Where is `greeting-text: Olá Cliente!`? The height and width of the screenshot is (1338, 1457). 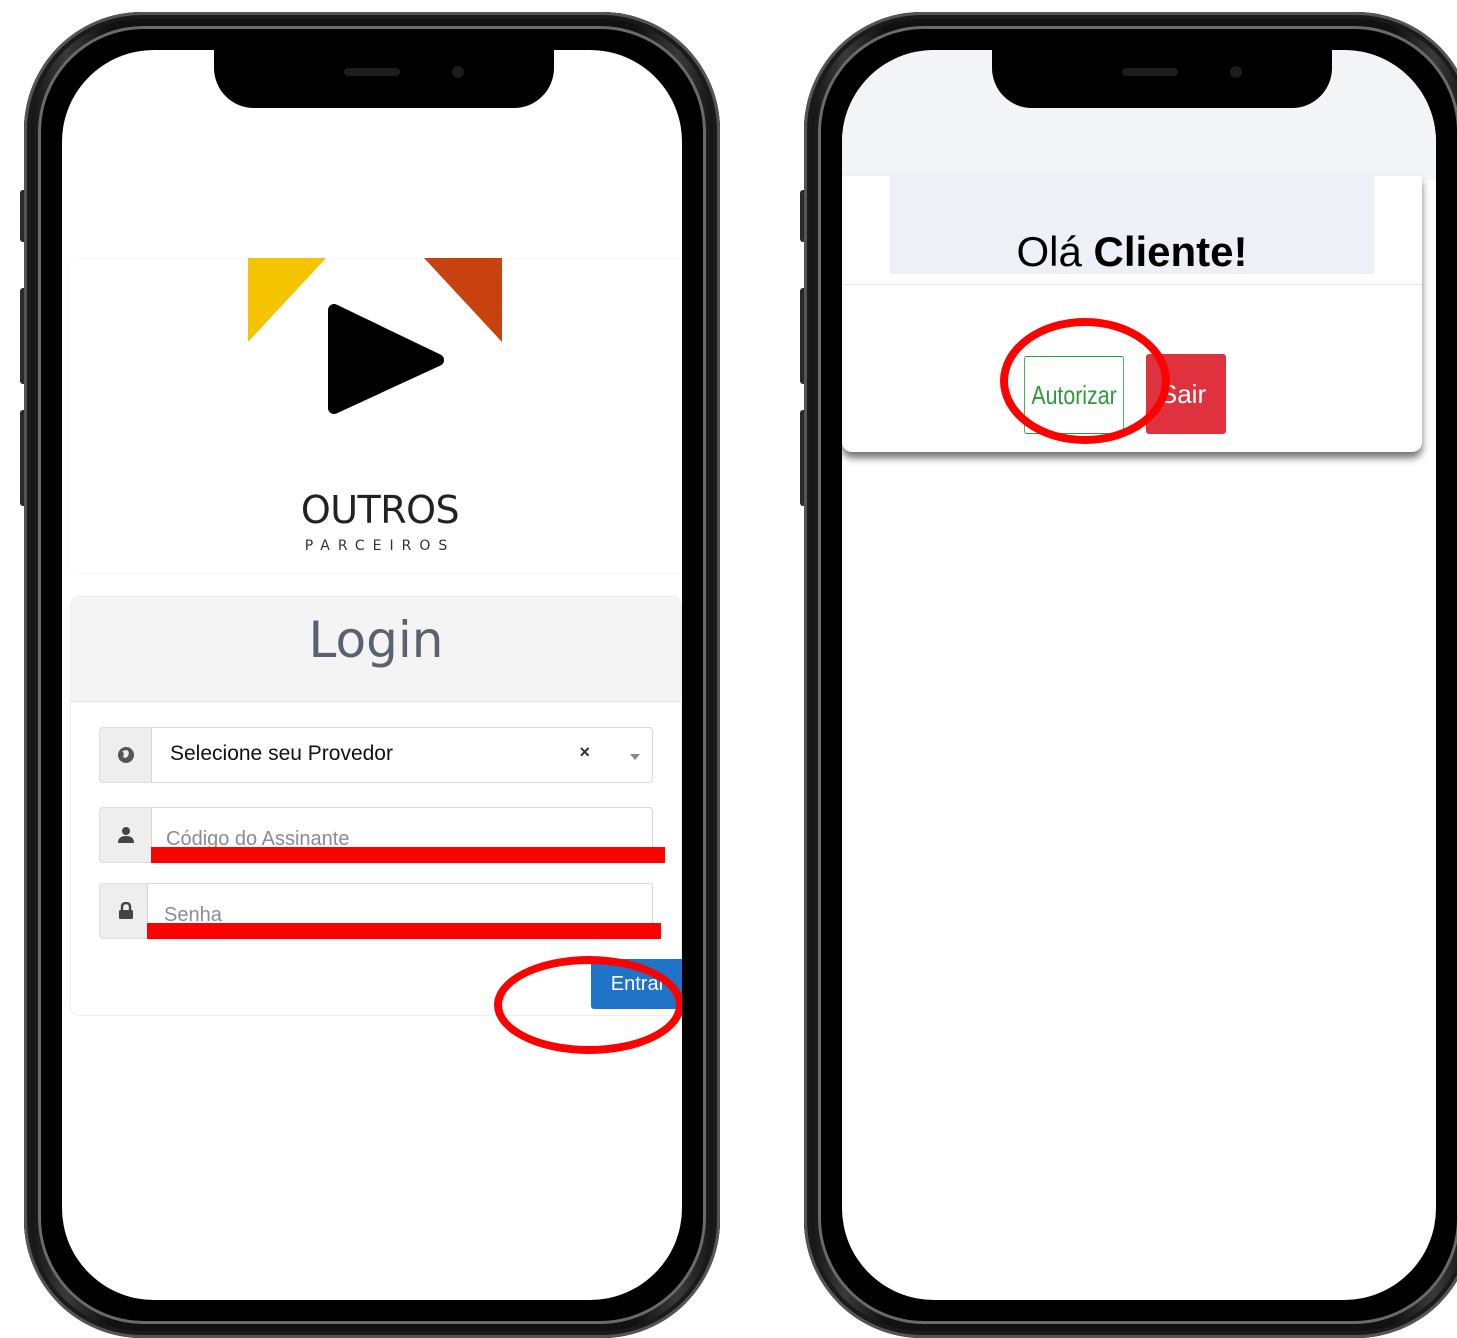
greeting-text: Olá Cliente! is located at coordinates (1131, 239).